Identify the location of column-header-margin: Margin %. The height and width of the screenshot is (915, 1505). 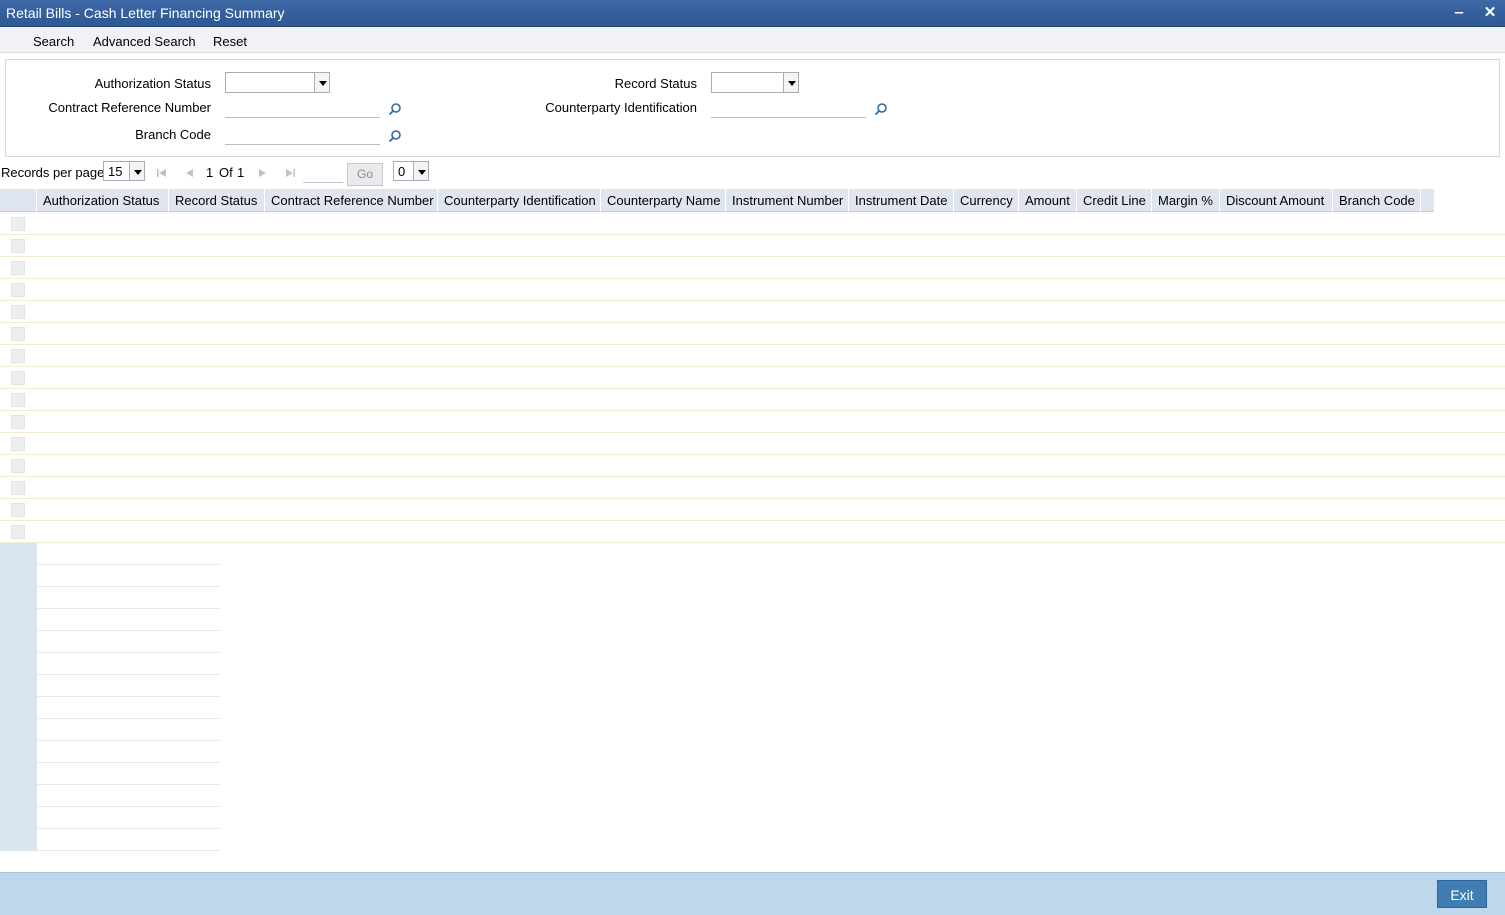
(1186, 200).